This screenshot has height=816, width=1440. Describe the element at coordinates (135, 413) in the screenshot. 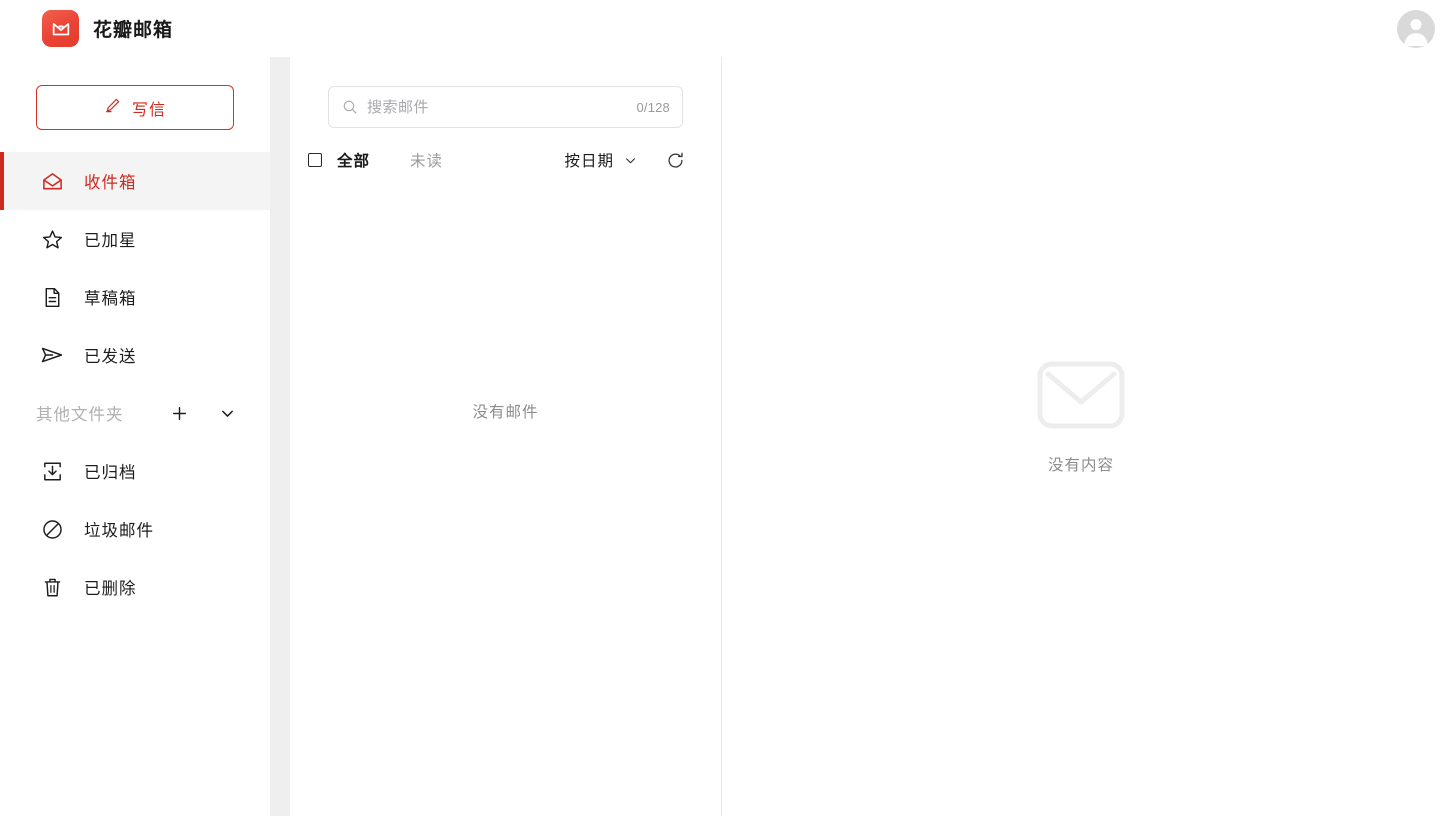

I see `other-folders-header: 其他文件夹` at that location.